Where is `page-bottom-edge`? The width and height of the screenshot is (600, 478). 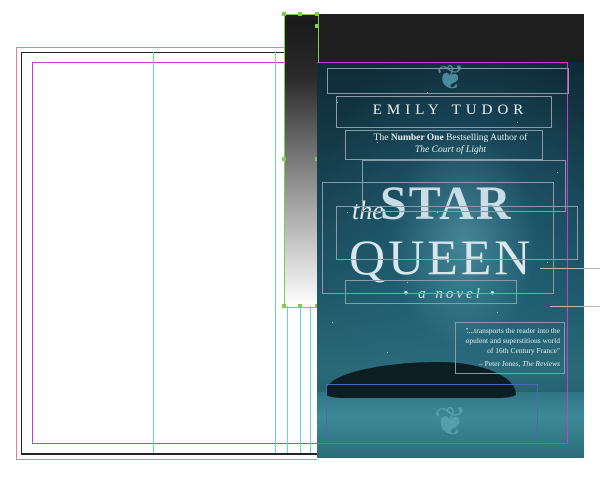 page-bottom-edge is located at coordinates (169, 453).